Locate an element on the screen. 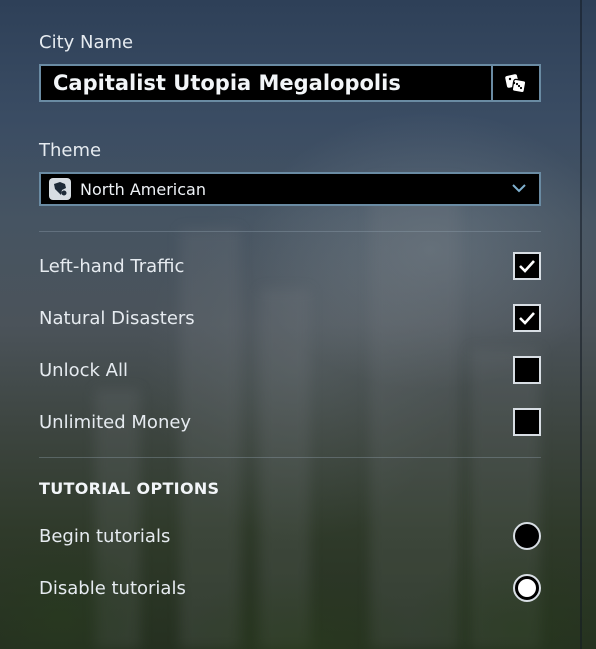 This screenshot has width=596, height=649. left-hand-traffic-checkbox is located at coordinates (527, 266).